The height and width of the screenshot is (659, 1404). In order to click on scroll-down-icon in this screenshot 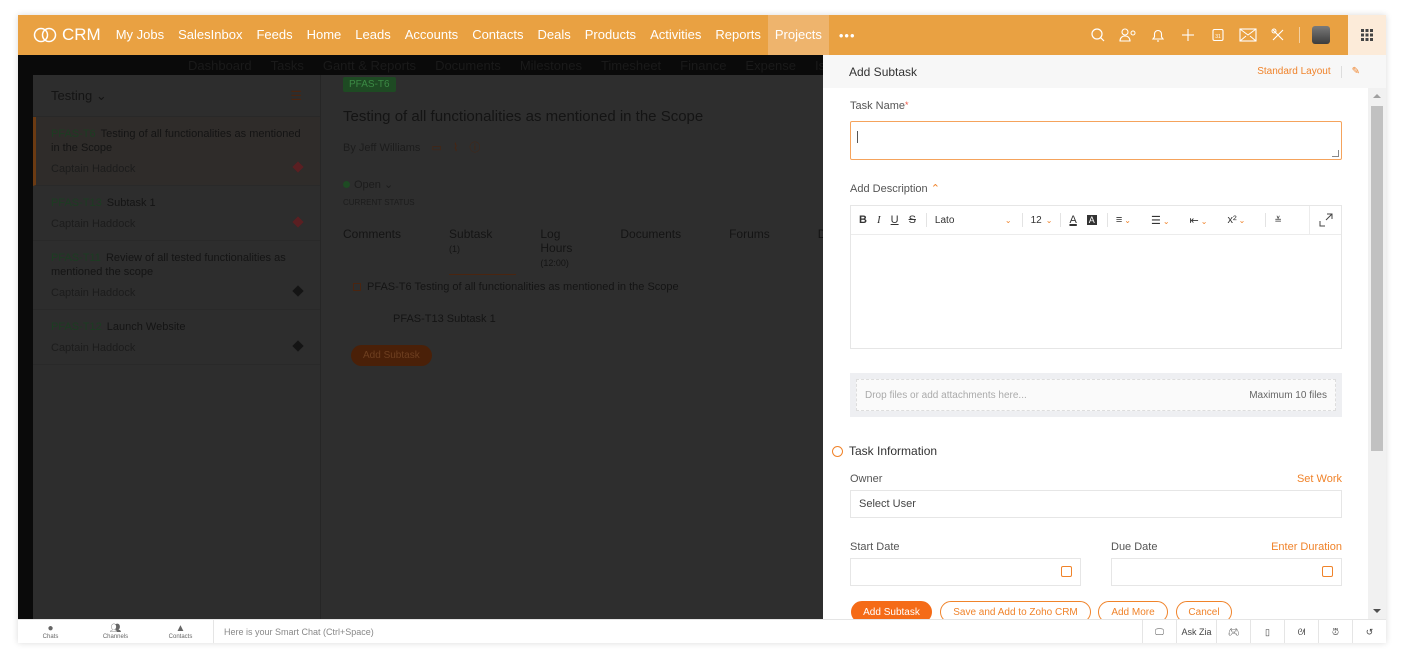, I will do `click(1377, 611)`.